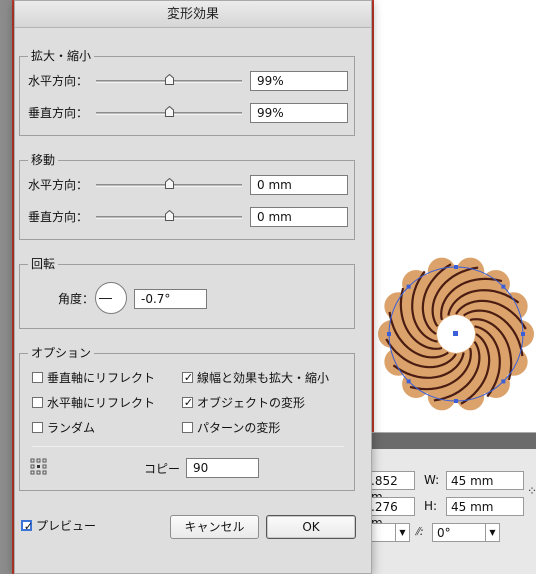 The image size is (536, 574). Describe the element at coordinates (531, 491) in the screenshot. I see `reference-point-icon: ⁘` at that location.